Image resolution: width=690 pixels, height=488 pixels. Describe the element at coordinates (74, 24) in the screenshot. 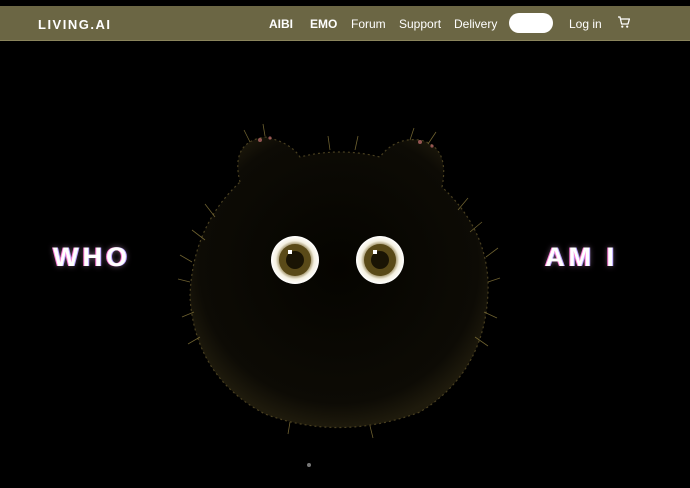

I see `site-logo: LIVING.AI` at that location.